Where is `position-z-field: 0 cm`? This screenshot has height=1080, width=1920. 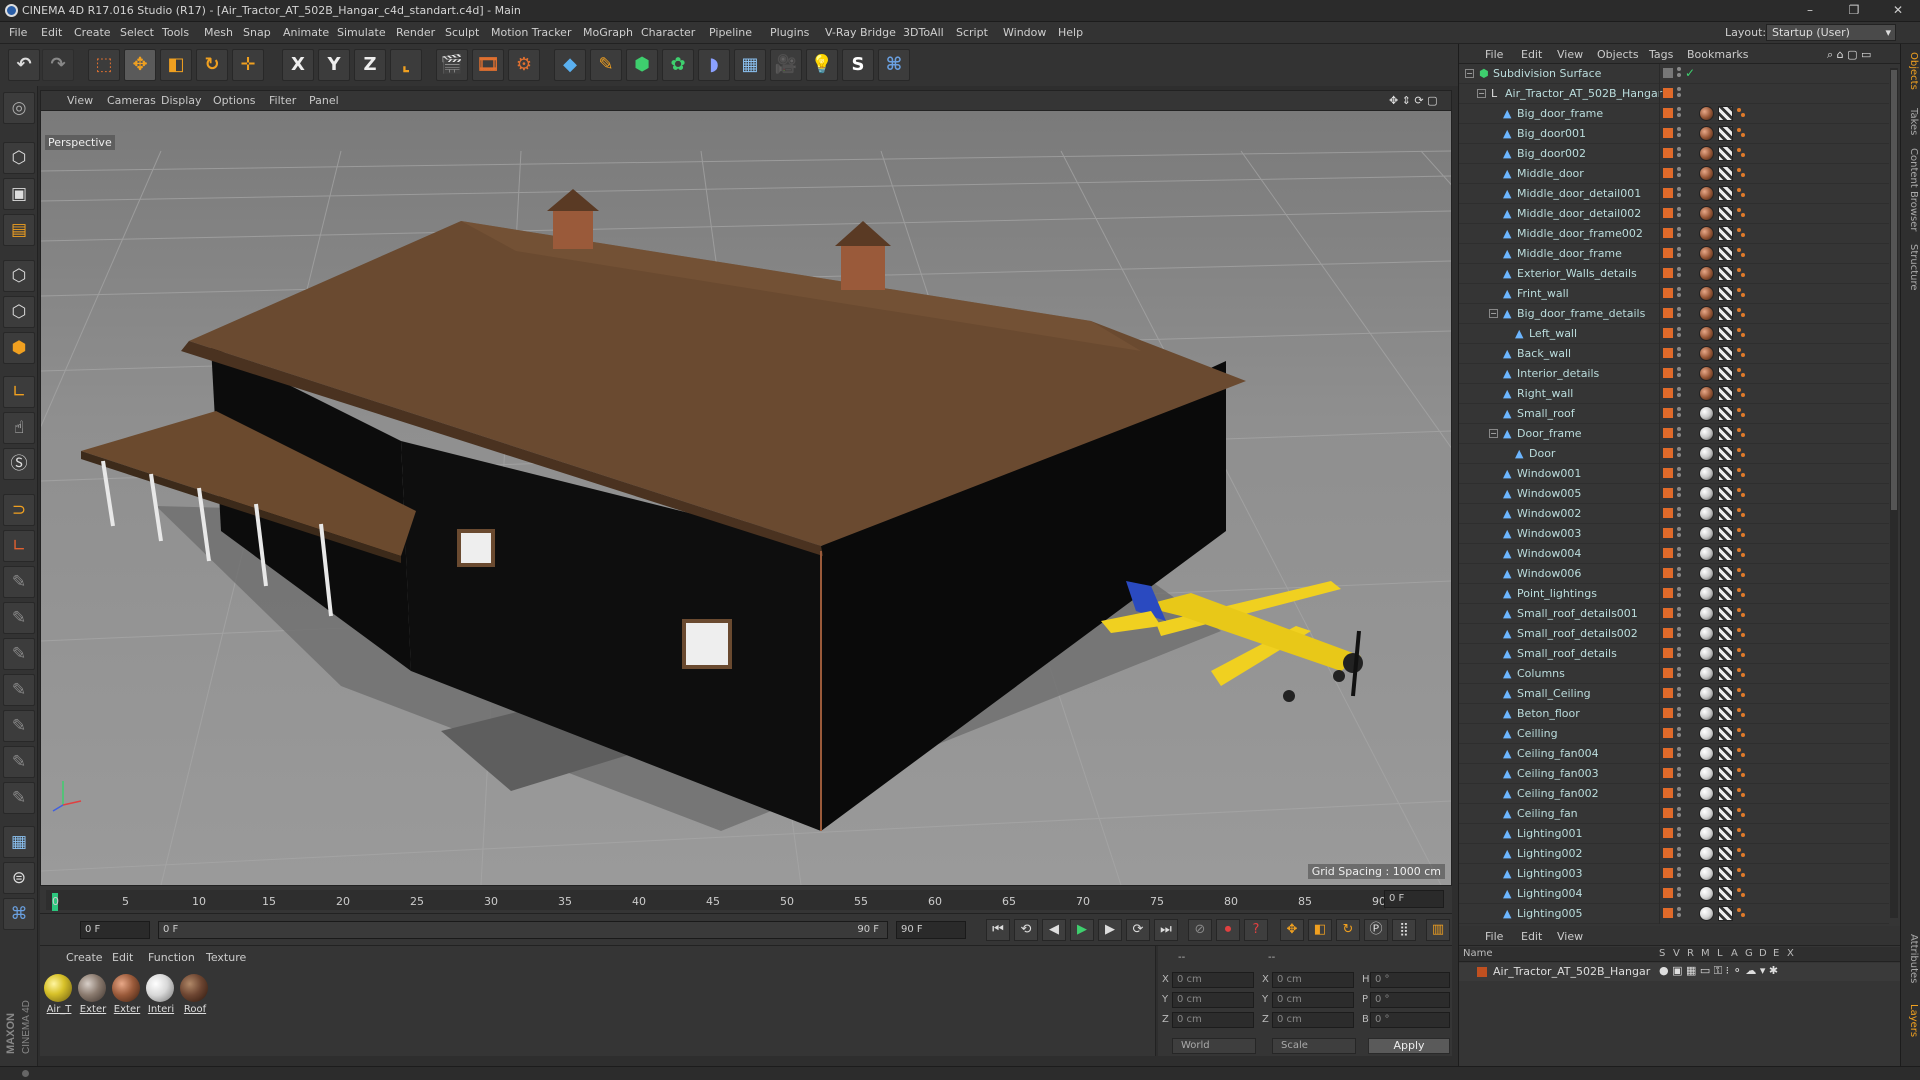 position-z-field: 0 cm is located at coordinates (1213, 1020).